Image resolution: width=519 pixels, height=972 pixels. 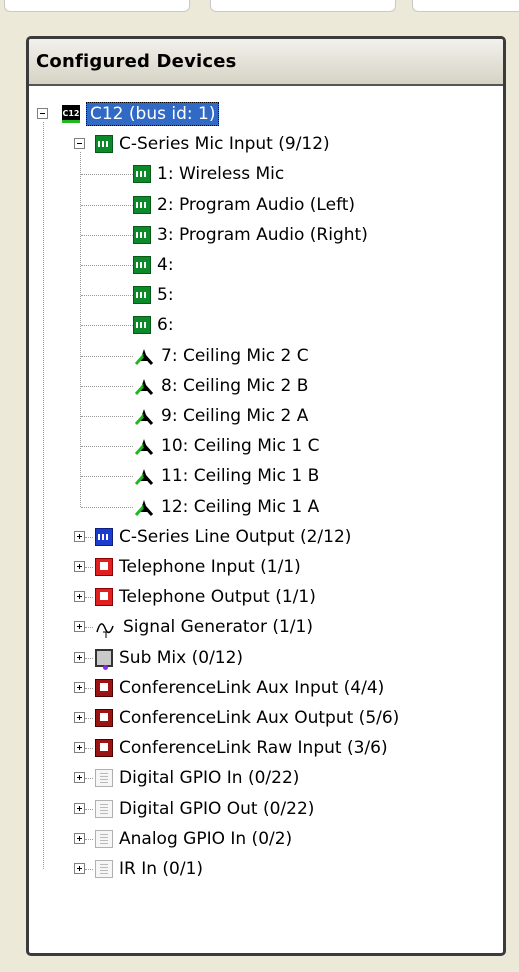 I want to click on tree-node-mic-item: 7: Ceiling Mic 2 C, so click(x=221, y=356).